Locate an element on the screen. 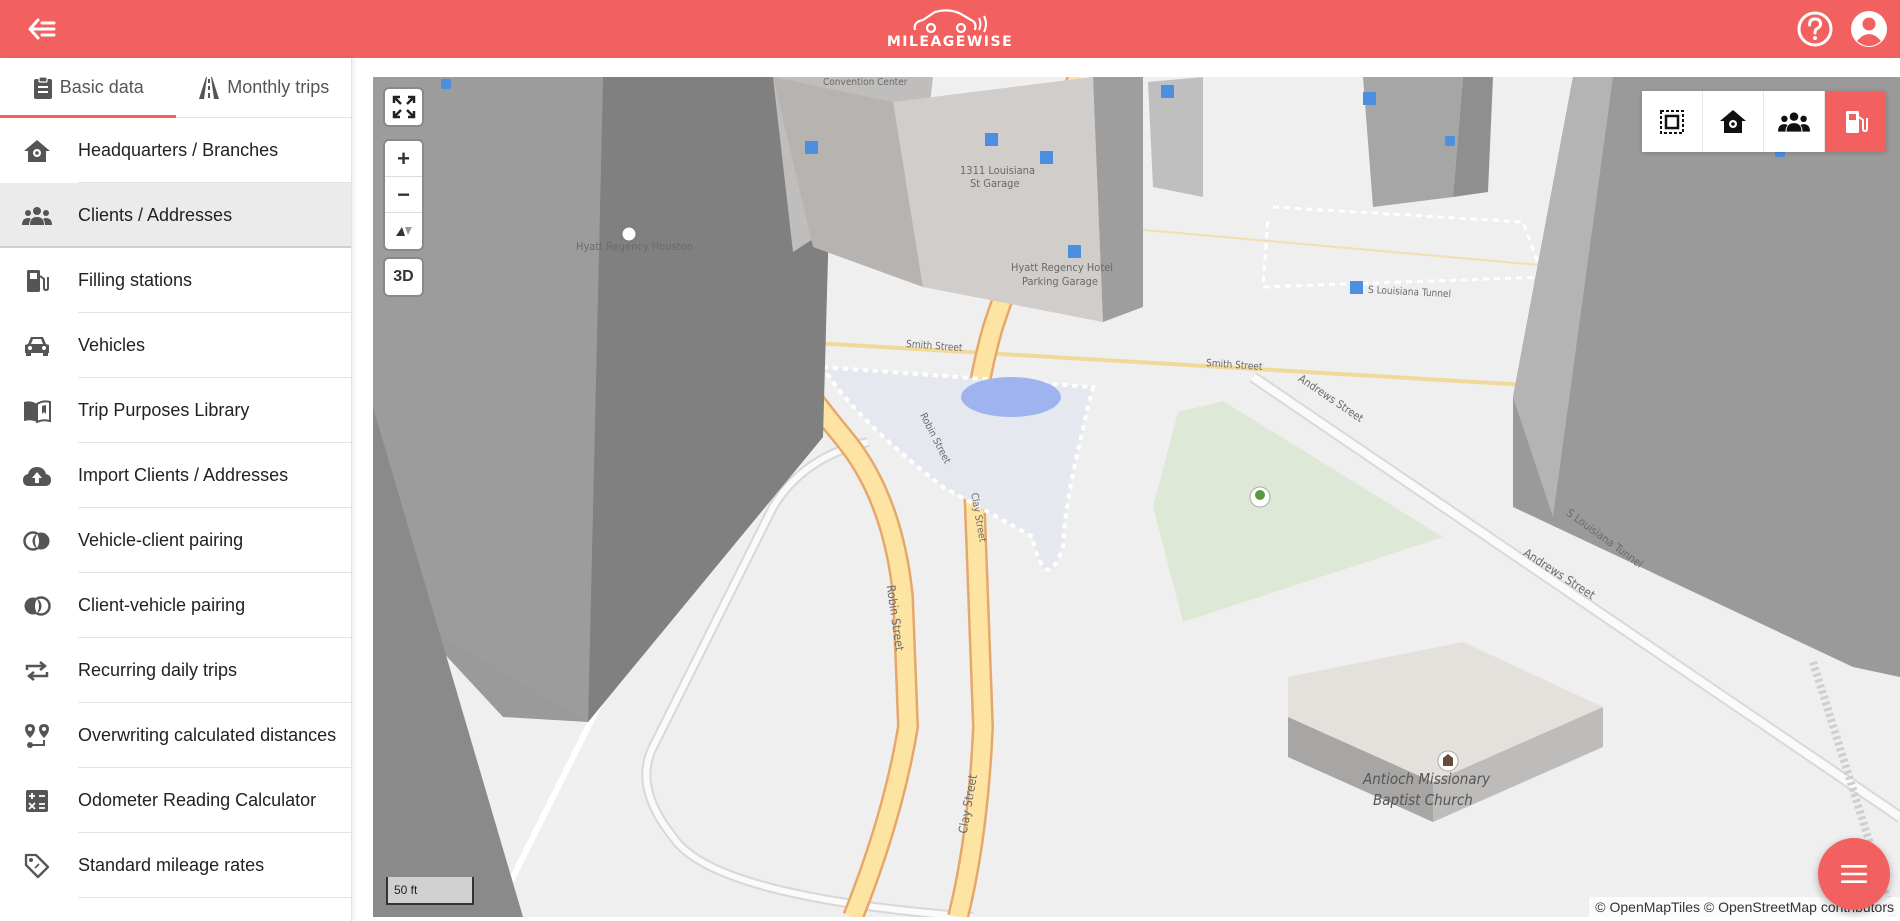 Image resolution: width=1900 pixels, height=921 pixels. menu-fab-button is located at coordinates (1854, 874).